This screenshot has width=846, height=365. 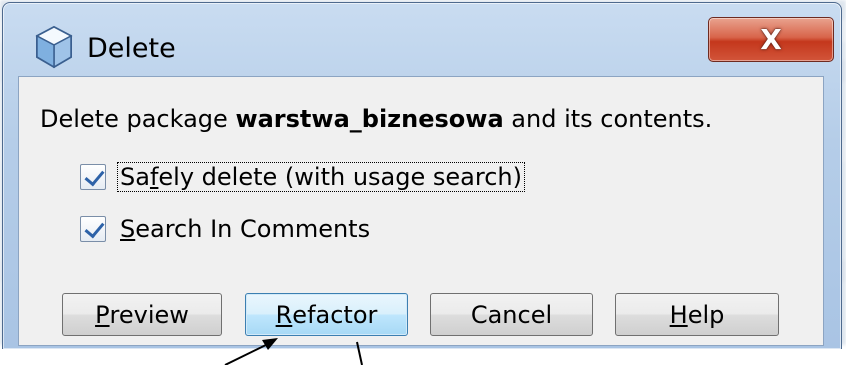 I want to click on button-label: elp, so click(x=706, y=314).